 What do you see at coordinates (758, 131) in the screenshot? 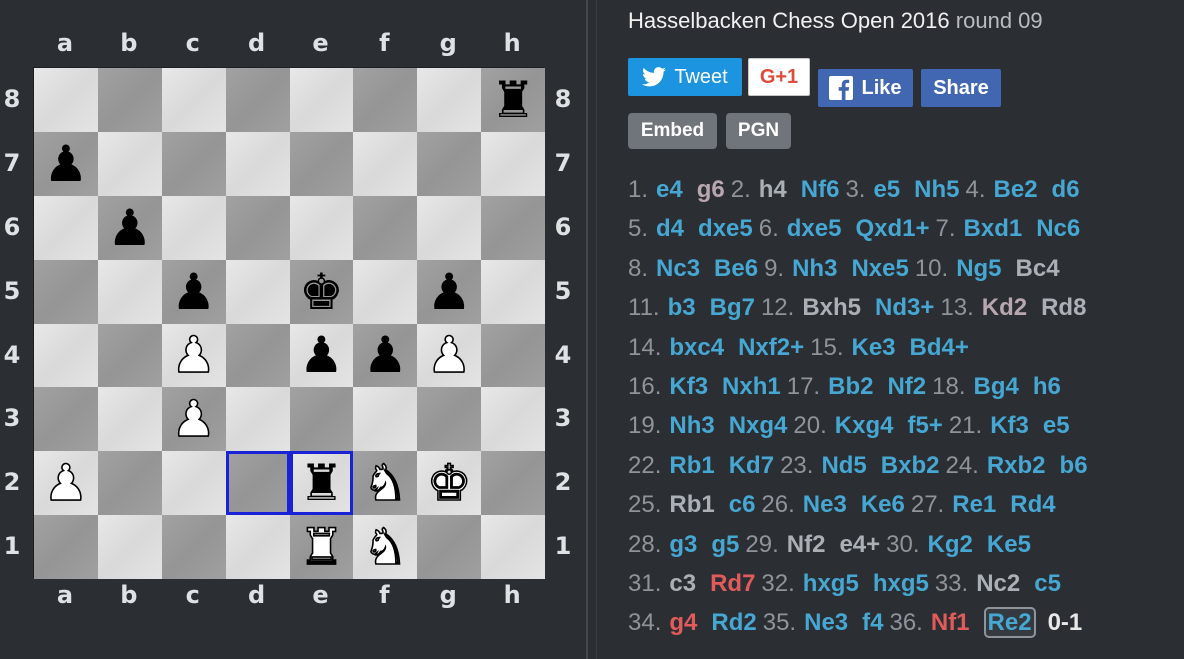
I see `pgn-button: PGN` at bounding box center [758, 131].